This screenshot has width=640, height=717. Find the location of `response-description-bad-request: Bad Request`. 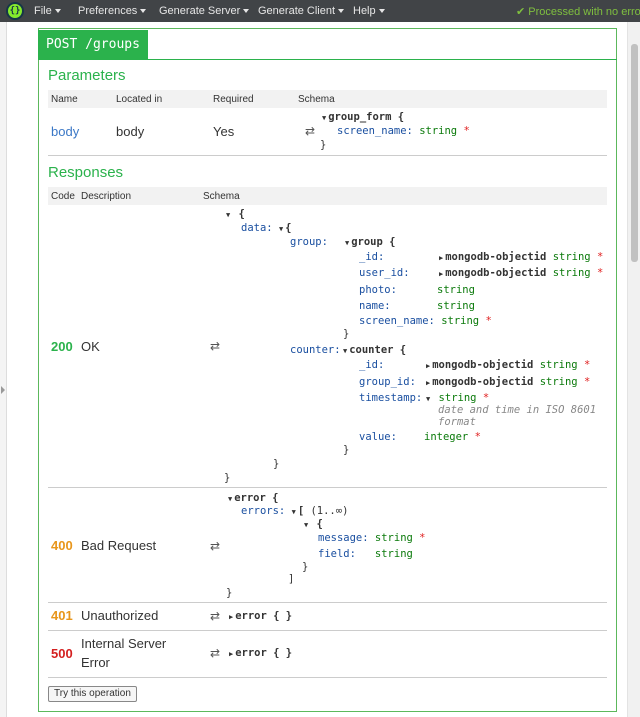

response-description-bad-request: Bad Request is located at coordinates (119, 545).